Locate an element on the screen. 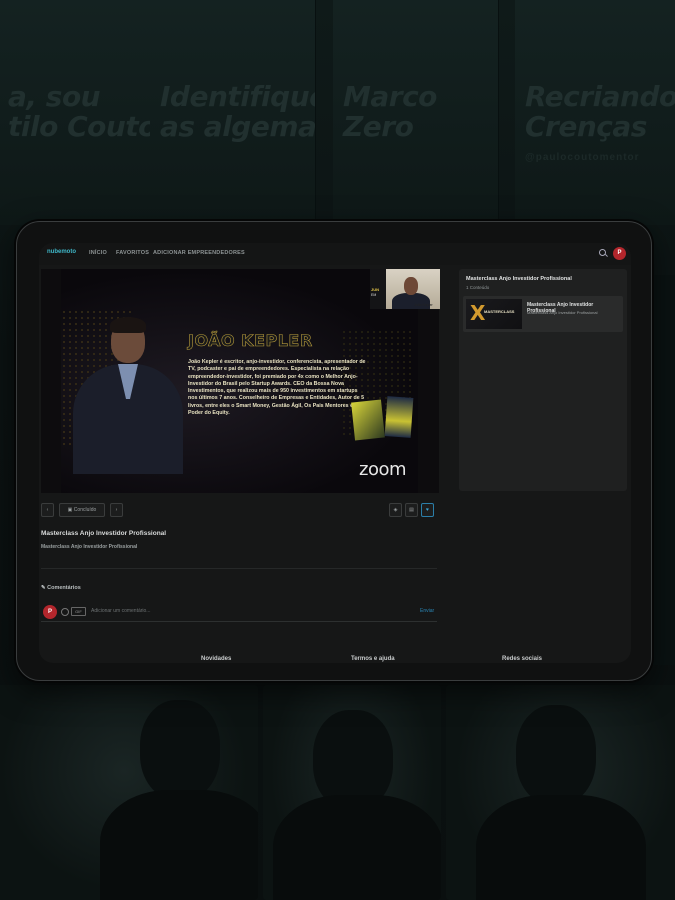 Image resolution: width=675 pixels, height=900 pixels. playlist-title: Masterclass Anjo Investidor Profissional is located at coordinates (519, 279).